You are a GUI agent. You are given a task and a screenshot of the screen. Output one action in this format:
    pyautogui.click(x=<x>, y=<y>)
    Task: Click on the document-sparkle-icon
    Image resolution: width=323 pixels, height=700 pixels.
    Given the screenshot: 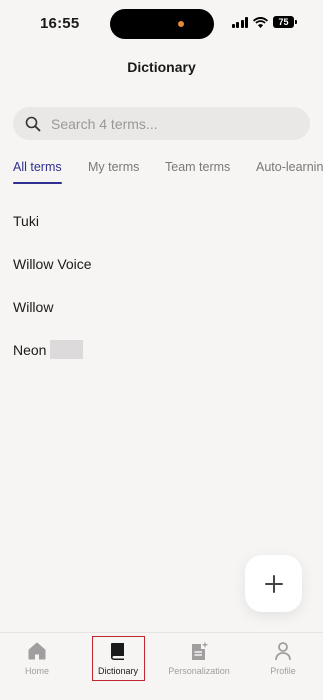 What is the action you would take?
    pyautogui.click(x=200, y=650)
    